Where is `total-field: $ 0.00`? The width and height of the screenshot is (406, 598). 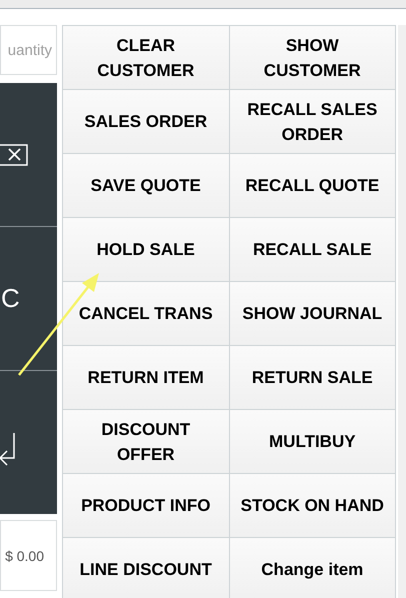 total-field: $ 0.00 is located at coordinates (28, 555).